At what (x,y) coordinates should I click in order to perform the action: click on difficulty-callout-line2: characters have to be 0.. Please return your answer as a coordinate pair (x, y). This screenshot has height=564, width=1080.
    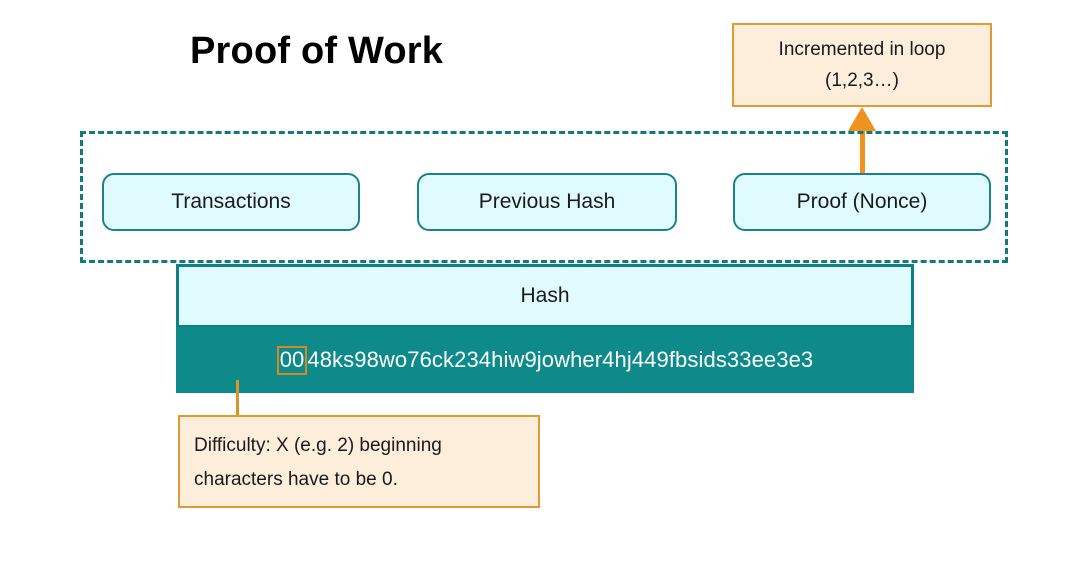
    Looking at the image, I should click on (296, 479).